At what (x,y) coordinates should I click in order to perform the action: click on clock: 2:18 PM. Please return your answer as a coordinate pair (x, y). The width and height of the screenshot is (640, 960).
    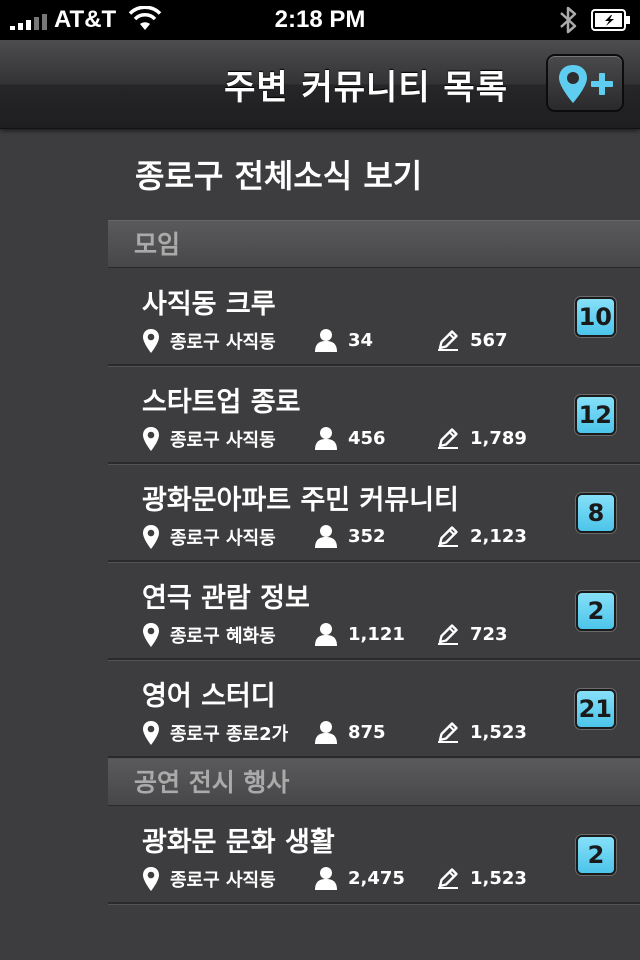
    Looking at the image, I should click on (320, 19).